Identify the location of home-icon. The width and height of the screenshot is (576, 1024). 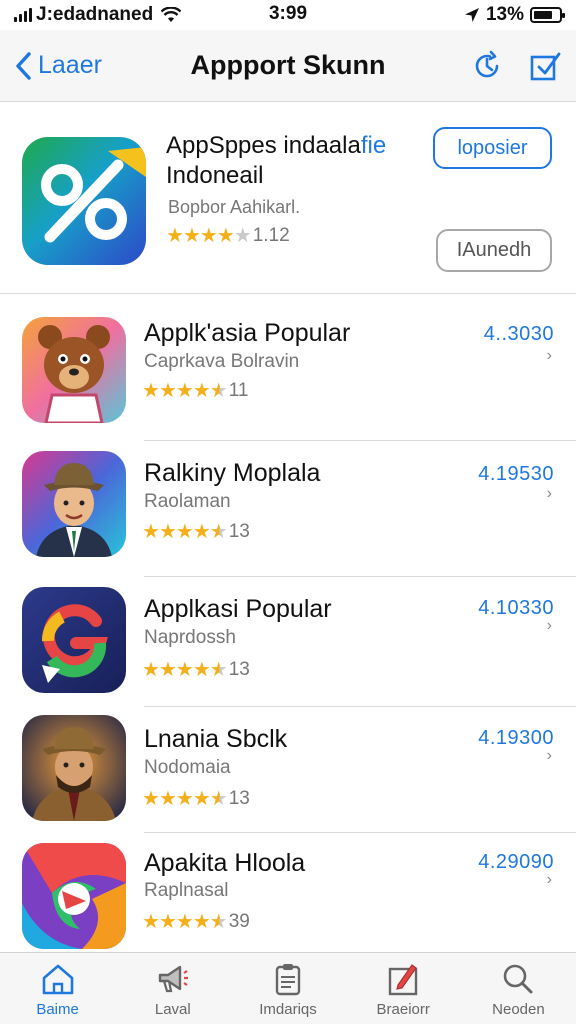
(57, 979).